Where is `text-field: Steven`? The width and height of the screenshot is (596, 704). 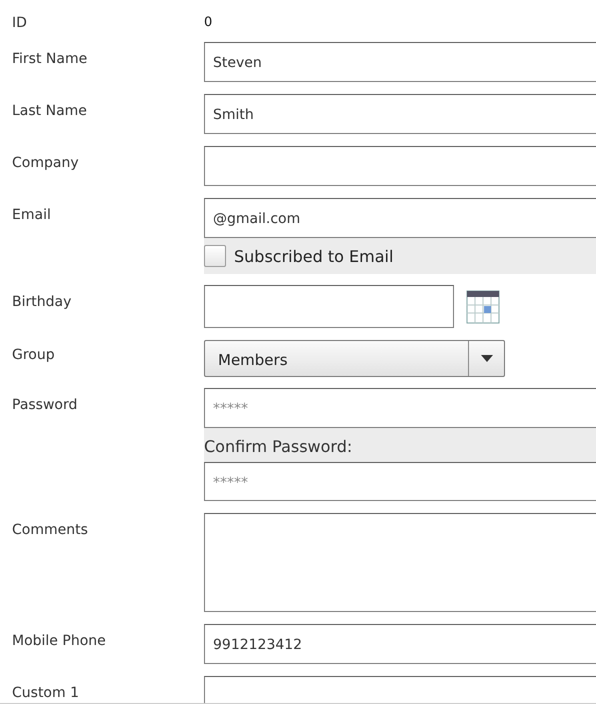 text-field: Steven is located at coordinates (400, 62).